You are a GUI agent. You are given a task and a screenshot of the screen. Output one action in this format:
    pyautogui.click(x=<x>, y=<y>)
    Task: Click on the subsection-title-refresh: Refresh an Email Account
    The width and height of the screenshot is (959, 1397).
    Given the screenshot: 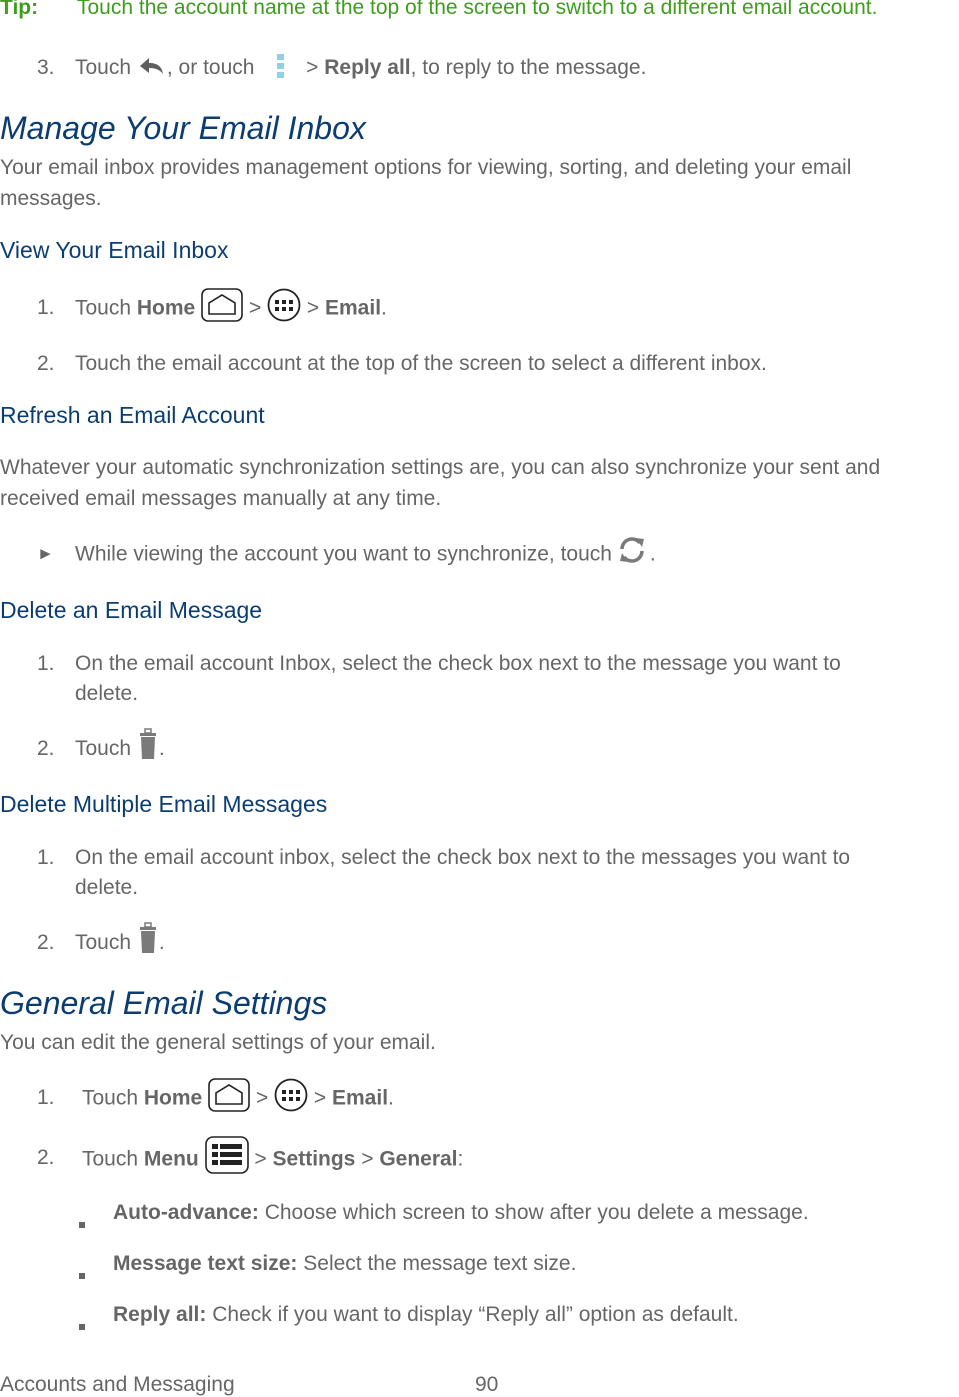 What is the action you would take?
    pyautogui.click(x=132, y=415)
    